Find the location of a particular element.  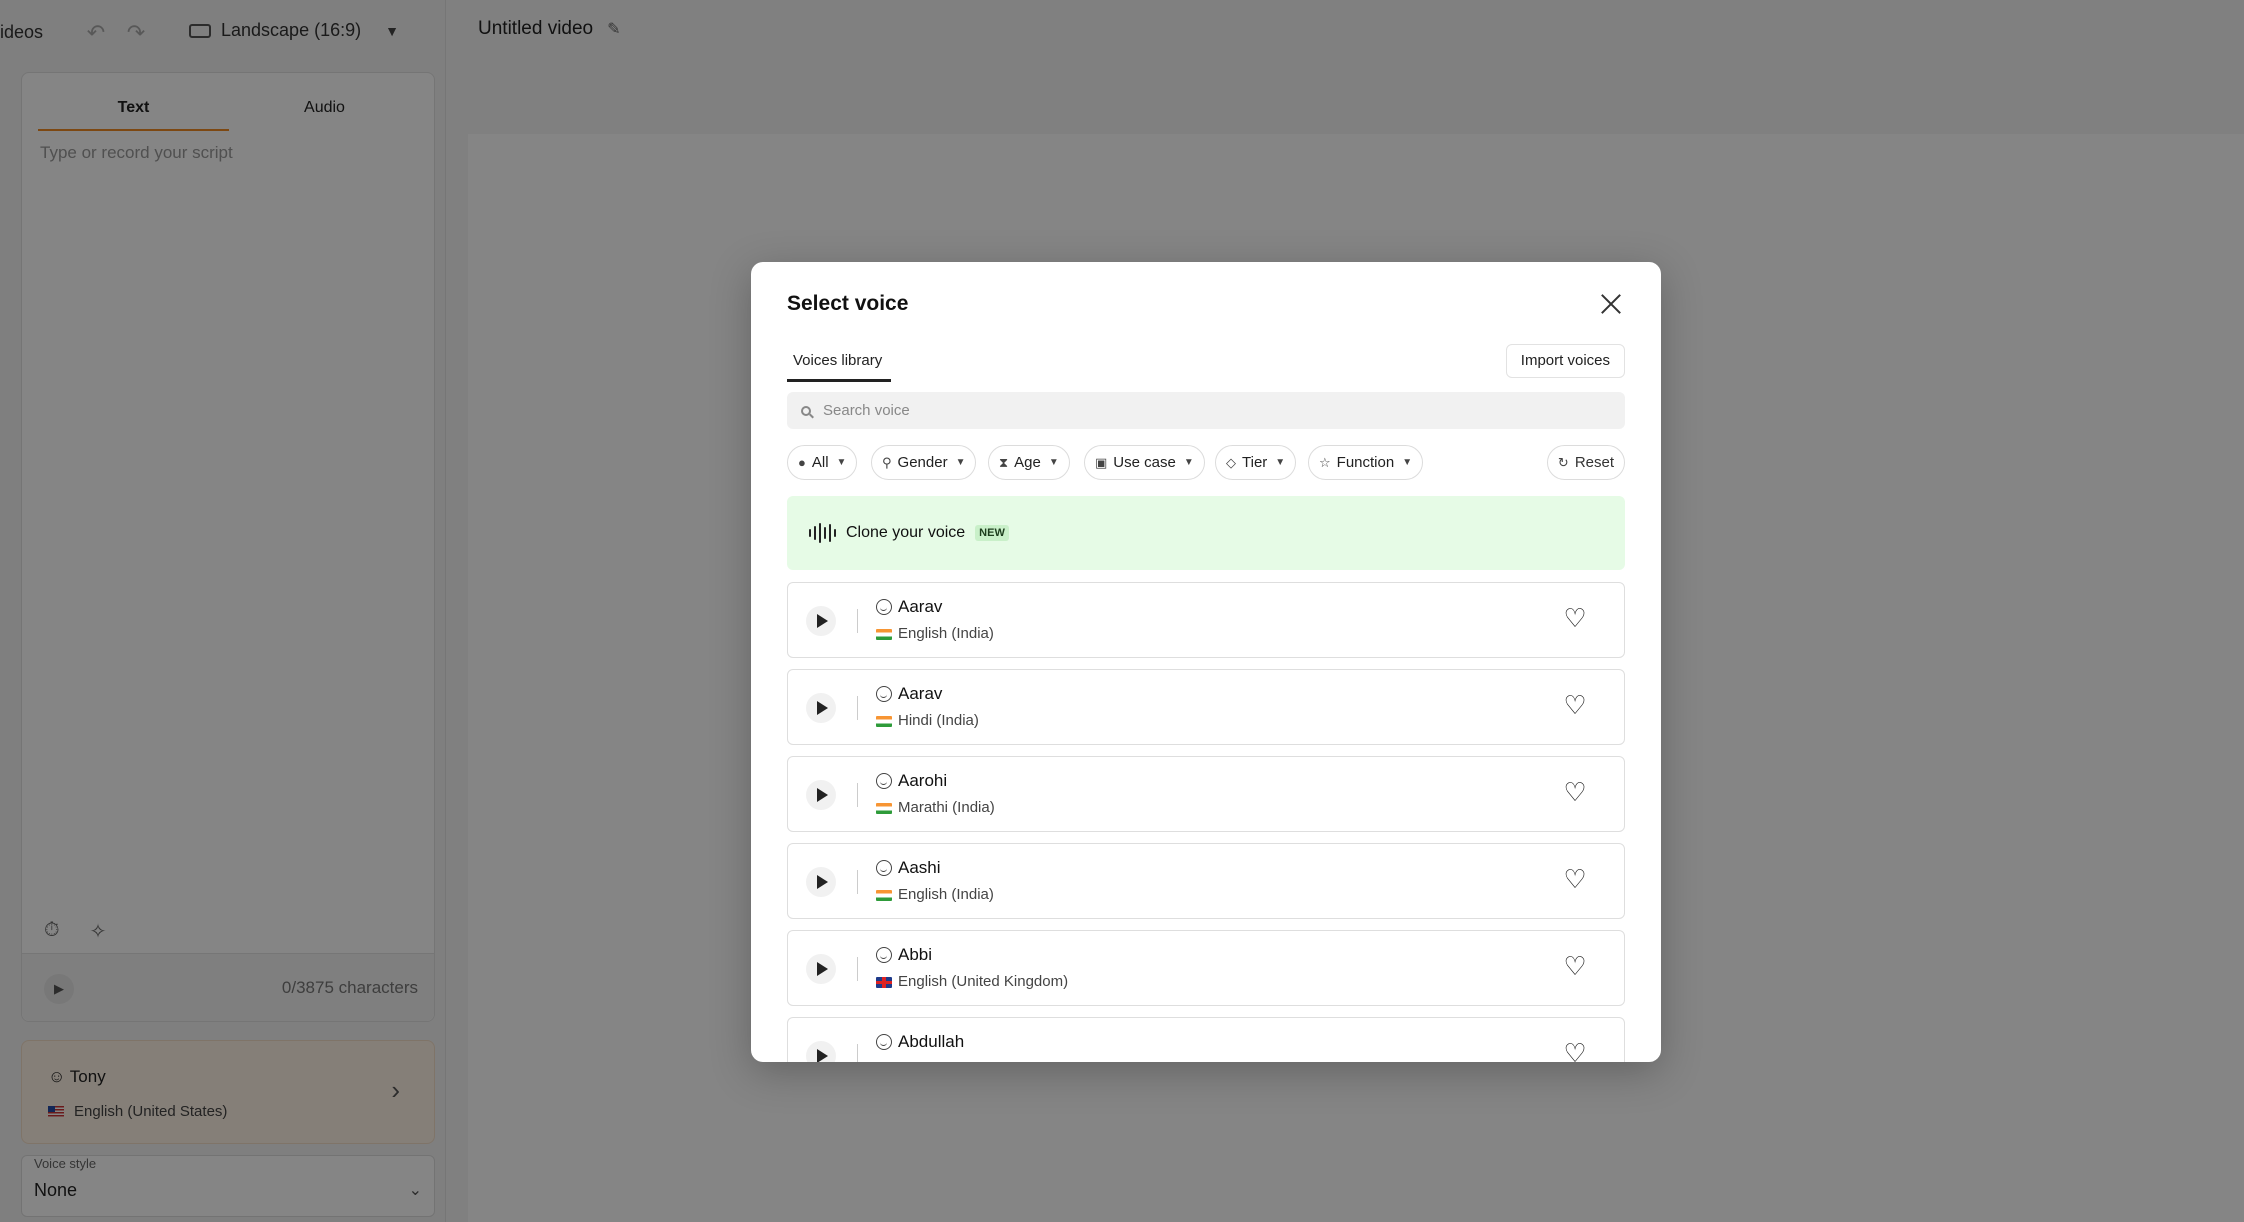

reset-filters-button: ↻ Reset is located at coordinates (1585, 462).